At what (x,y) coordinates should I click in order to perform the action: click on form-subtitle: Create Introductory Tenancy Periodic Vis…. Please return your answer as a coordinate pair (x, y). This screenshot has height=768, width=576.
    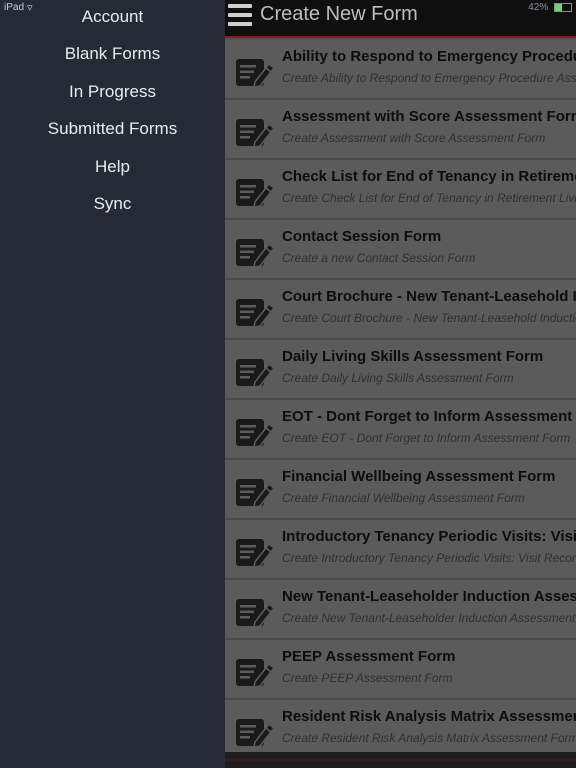
    Looking at the image, I should click on (429, 558).